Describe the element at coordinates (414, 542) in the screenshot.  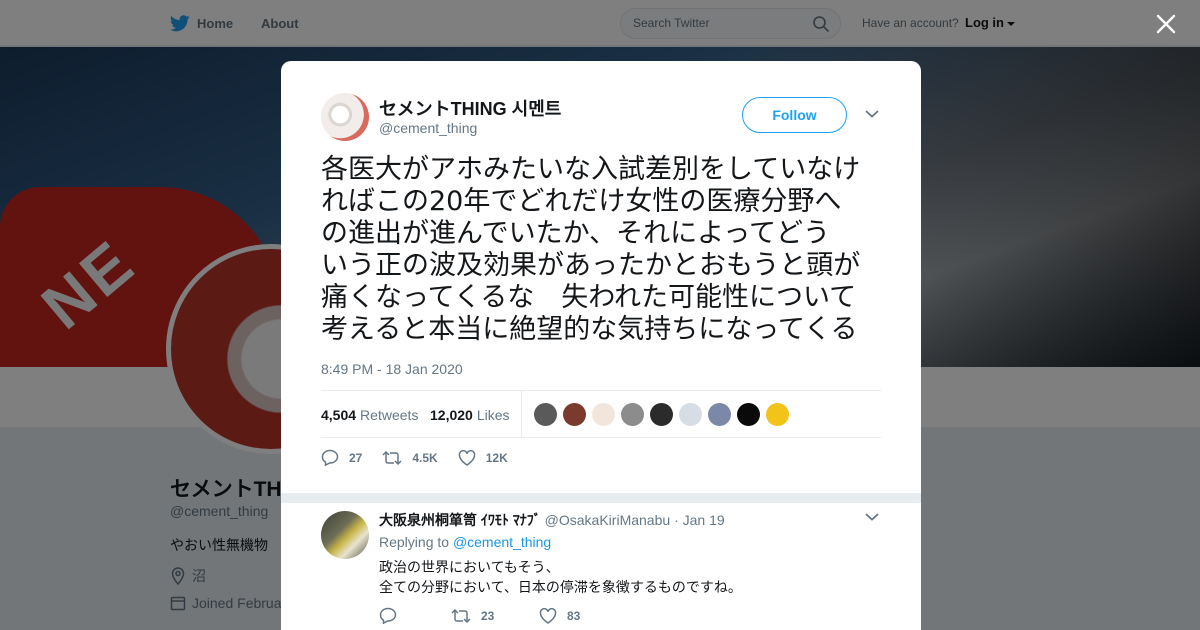
I see `replying-to-prefix: Replying to` at that location.